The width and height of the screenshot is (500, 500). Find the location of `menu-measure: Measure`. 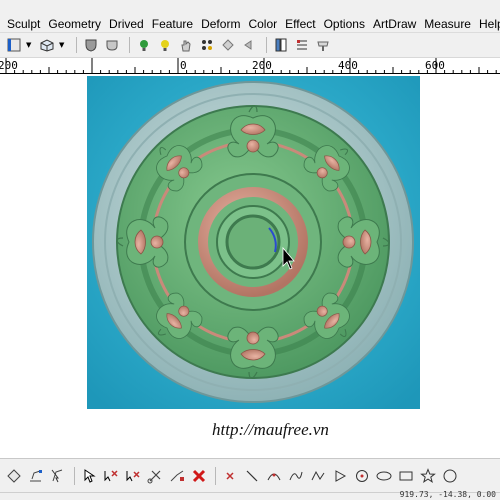

menu-measure: Measure is located at coordinates (447, 16).